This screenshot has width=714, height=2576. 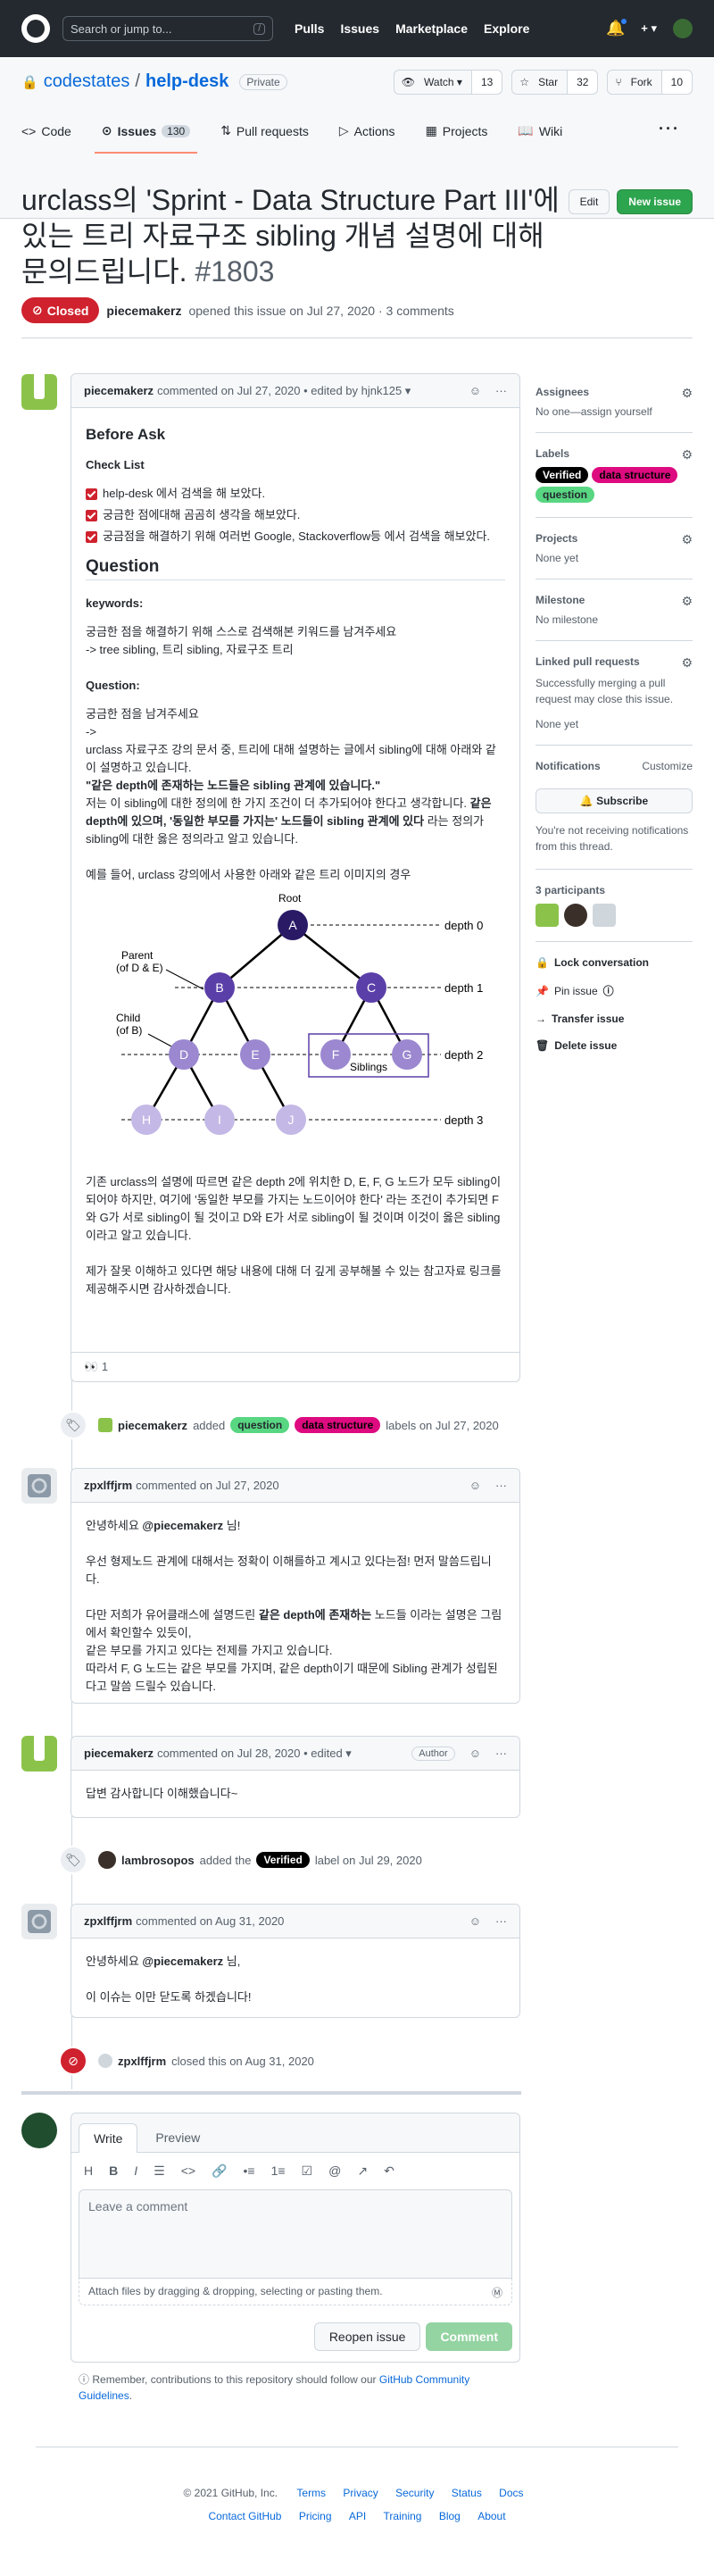 I want to click on italic-icon: I, so click(x=135, y=2171).